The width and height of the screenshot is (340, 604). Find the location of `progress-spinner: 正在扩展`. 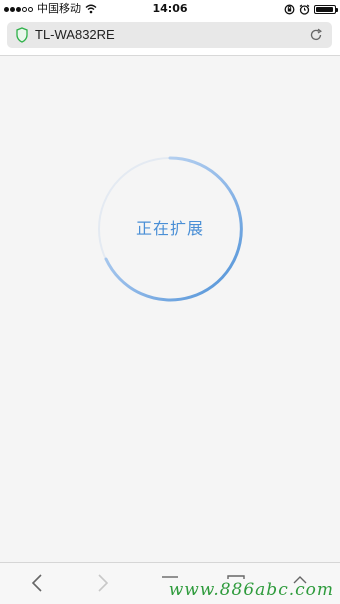

progress-spinner: 正在扩展 is located at coordinates (170, 229).